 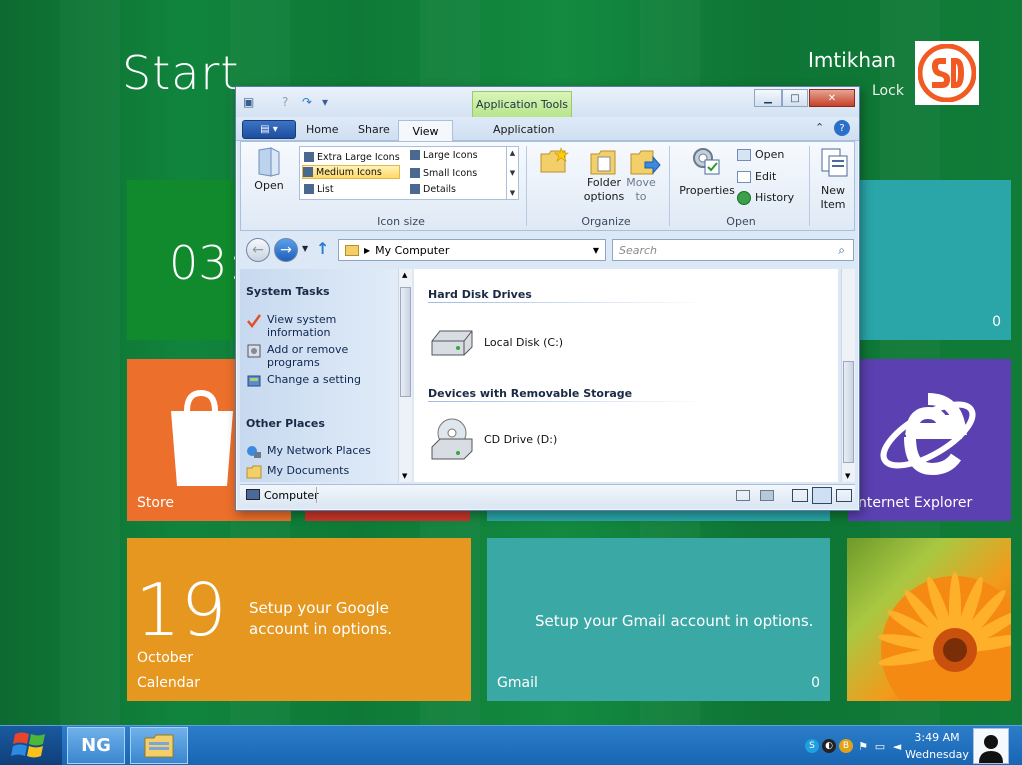 What do you see at coordinates (495, 342) in the screenshot?
I see `local-disk-item: Local Disk (C:)` at bounding box center [495, 342].